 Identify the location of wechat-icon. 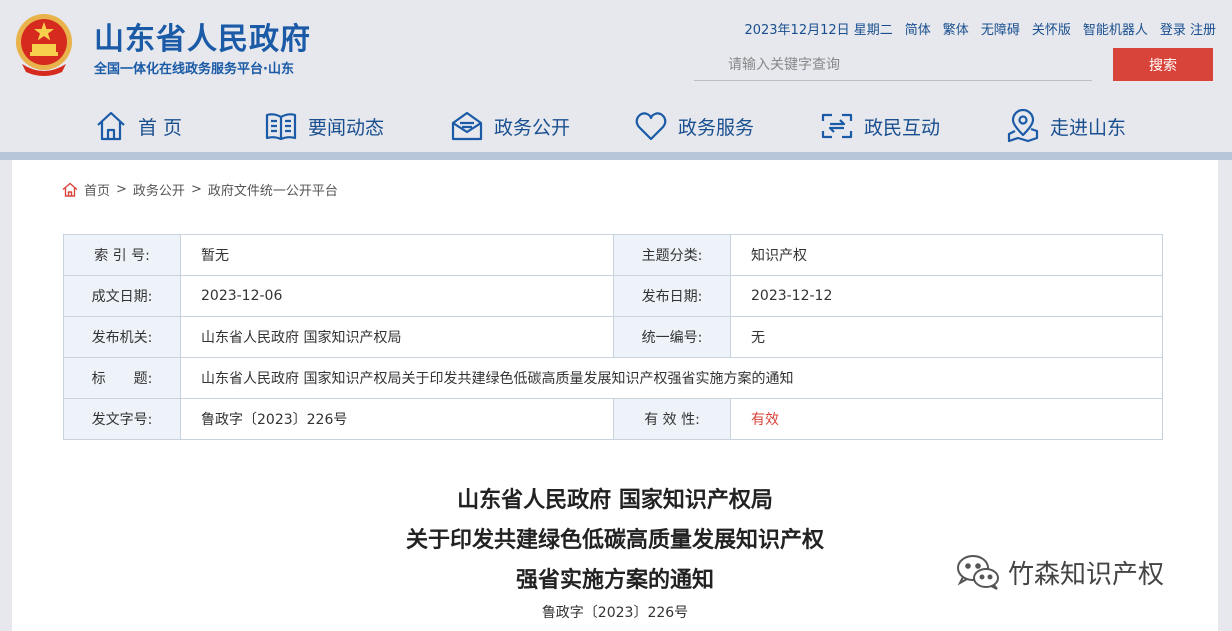
(978, 572).